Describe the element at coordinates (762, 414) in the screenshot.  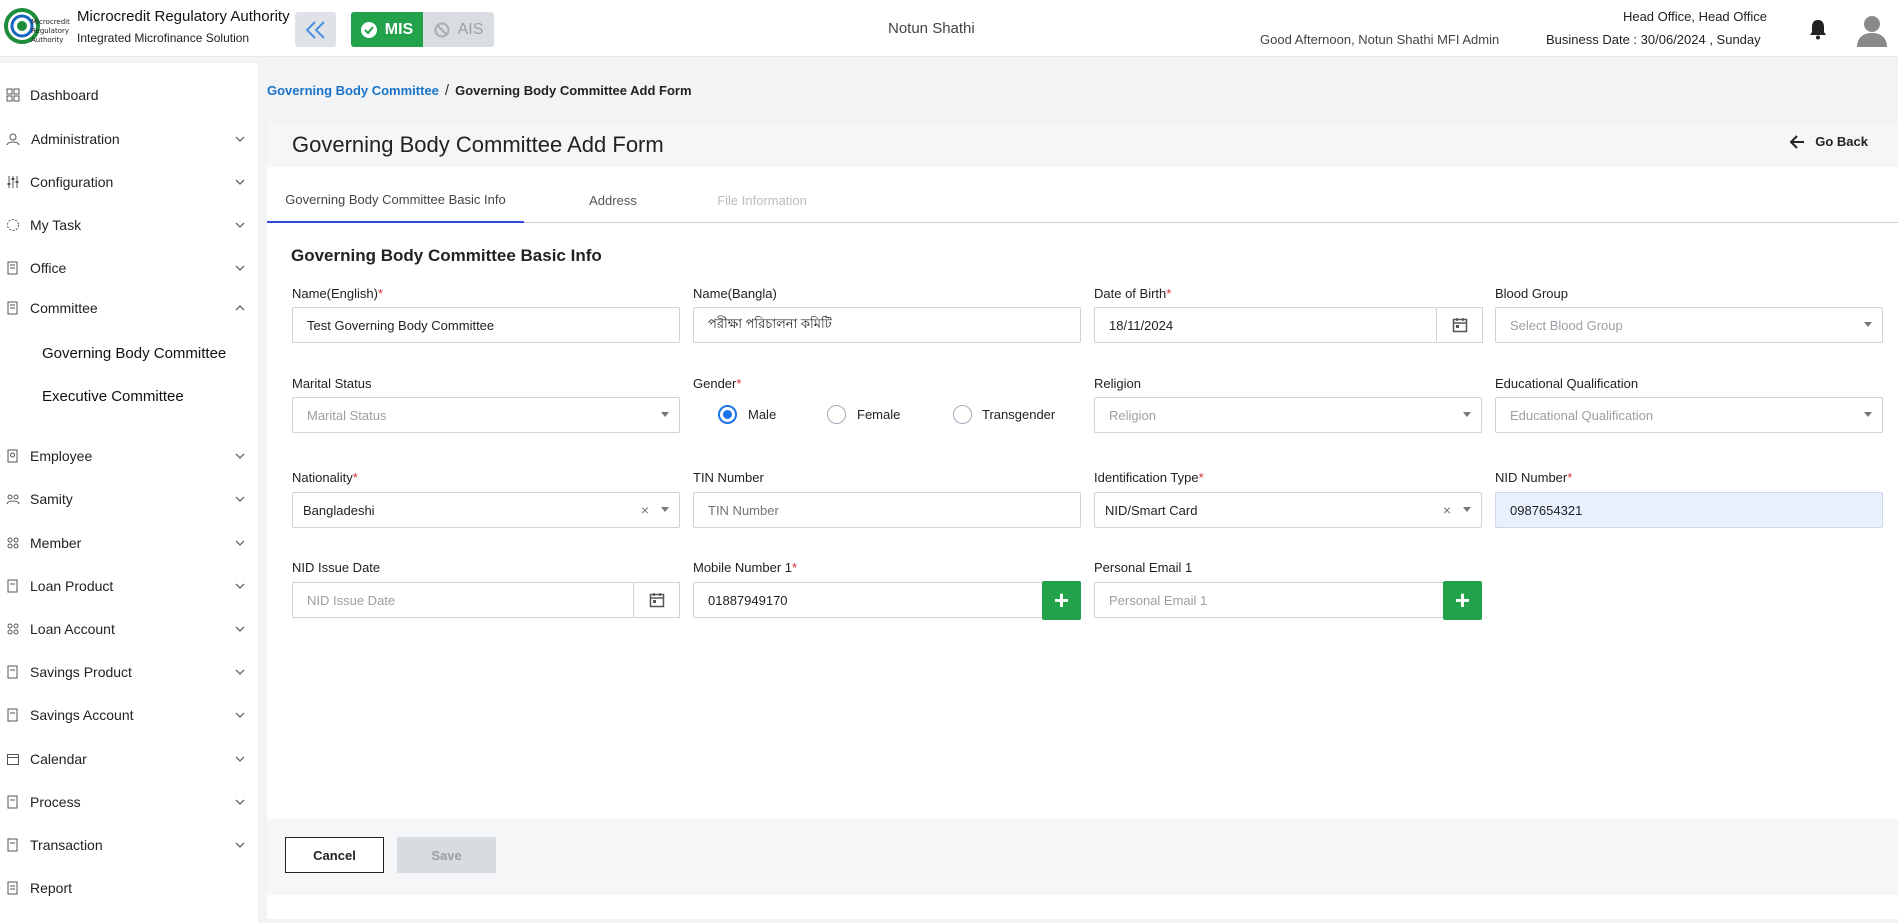
I see `gender-male-label: Male` at that location.